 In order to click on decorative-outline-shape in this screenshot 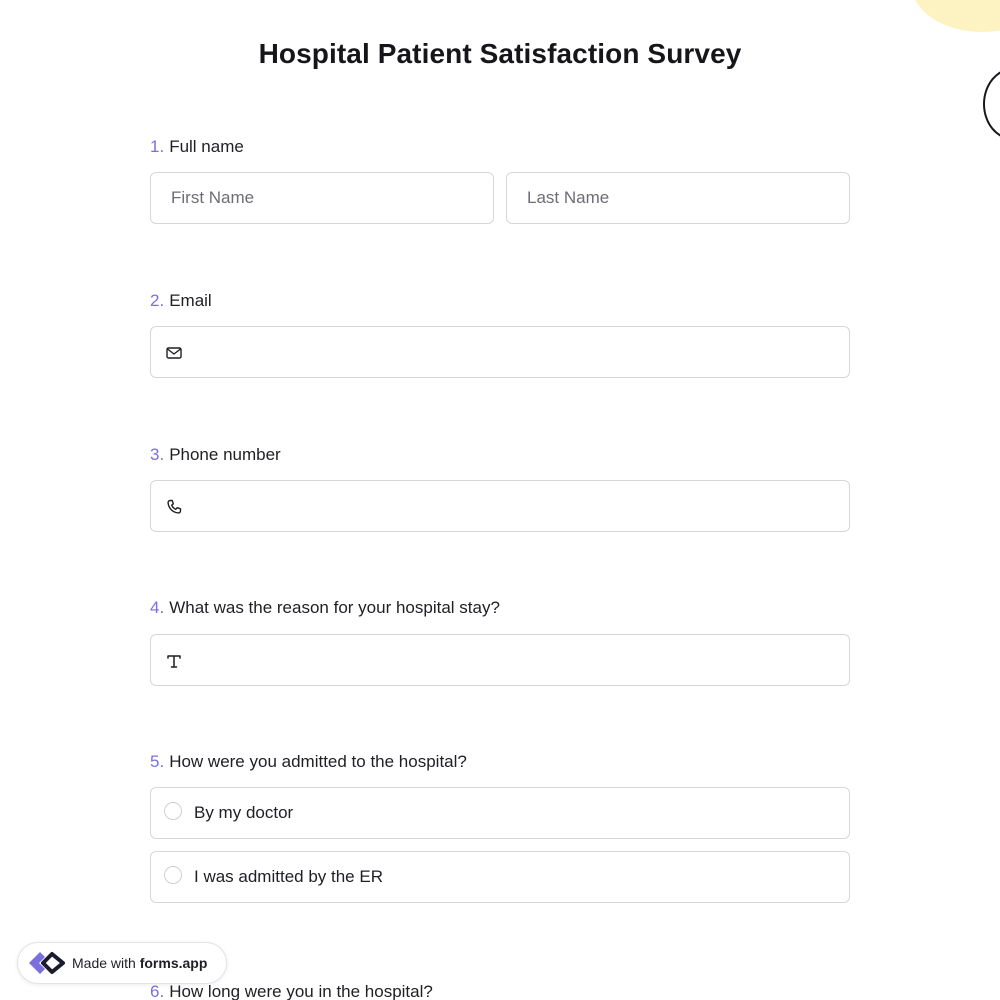, I will do `click(991, 104)`.